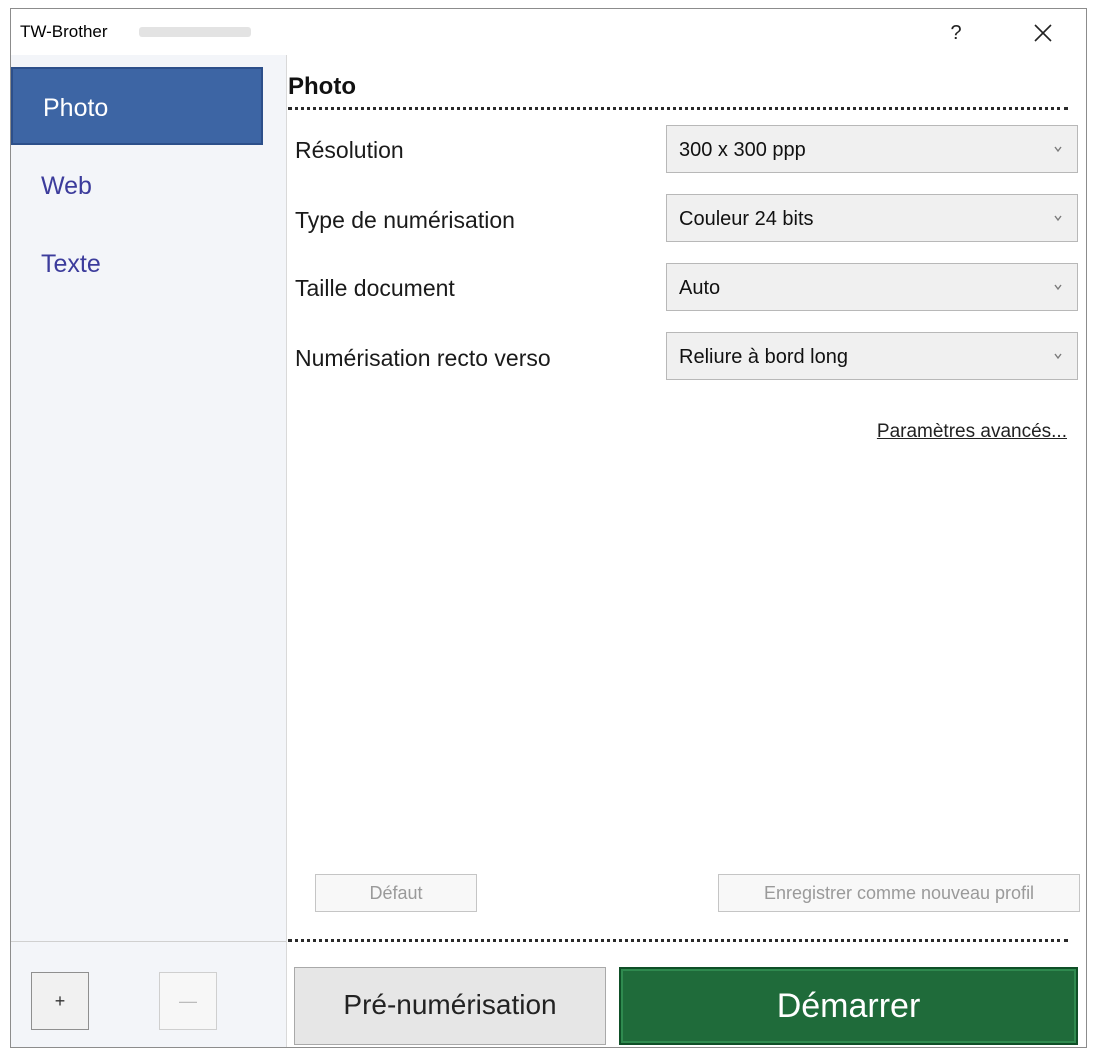  What do you see at coordinates (872, 356) in the screenshot?
I see `duplex-scan-select: Reliure à bord long` at bounding box center [872, 356].